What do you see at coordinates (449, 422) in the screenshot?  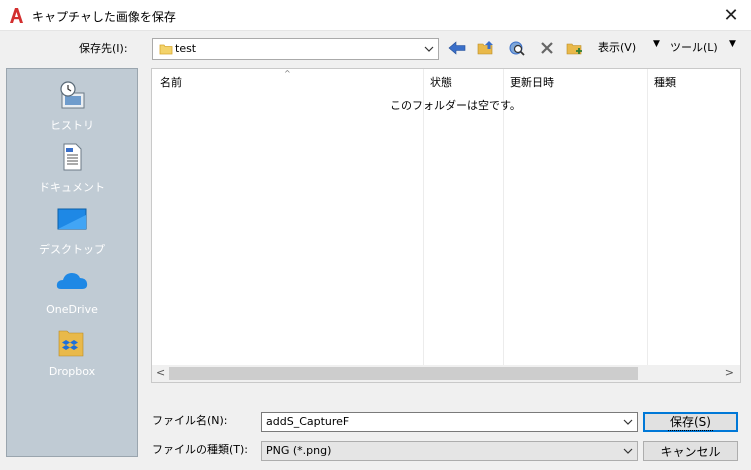 I see `filename-input: addS_CaptureF` at bounding box center [449, 422].